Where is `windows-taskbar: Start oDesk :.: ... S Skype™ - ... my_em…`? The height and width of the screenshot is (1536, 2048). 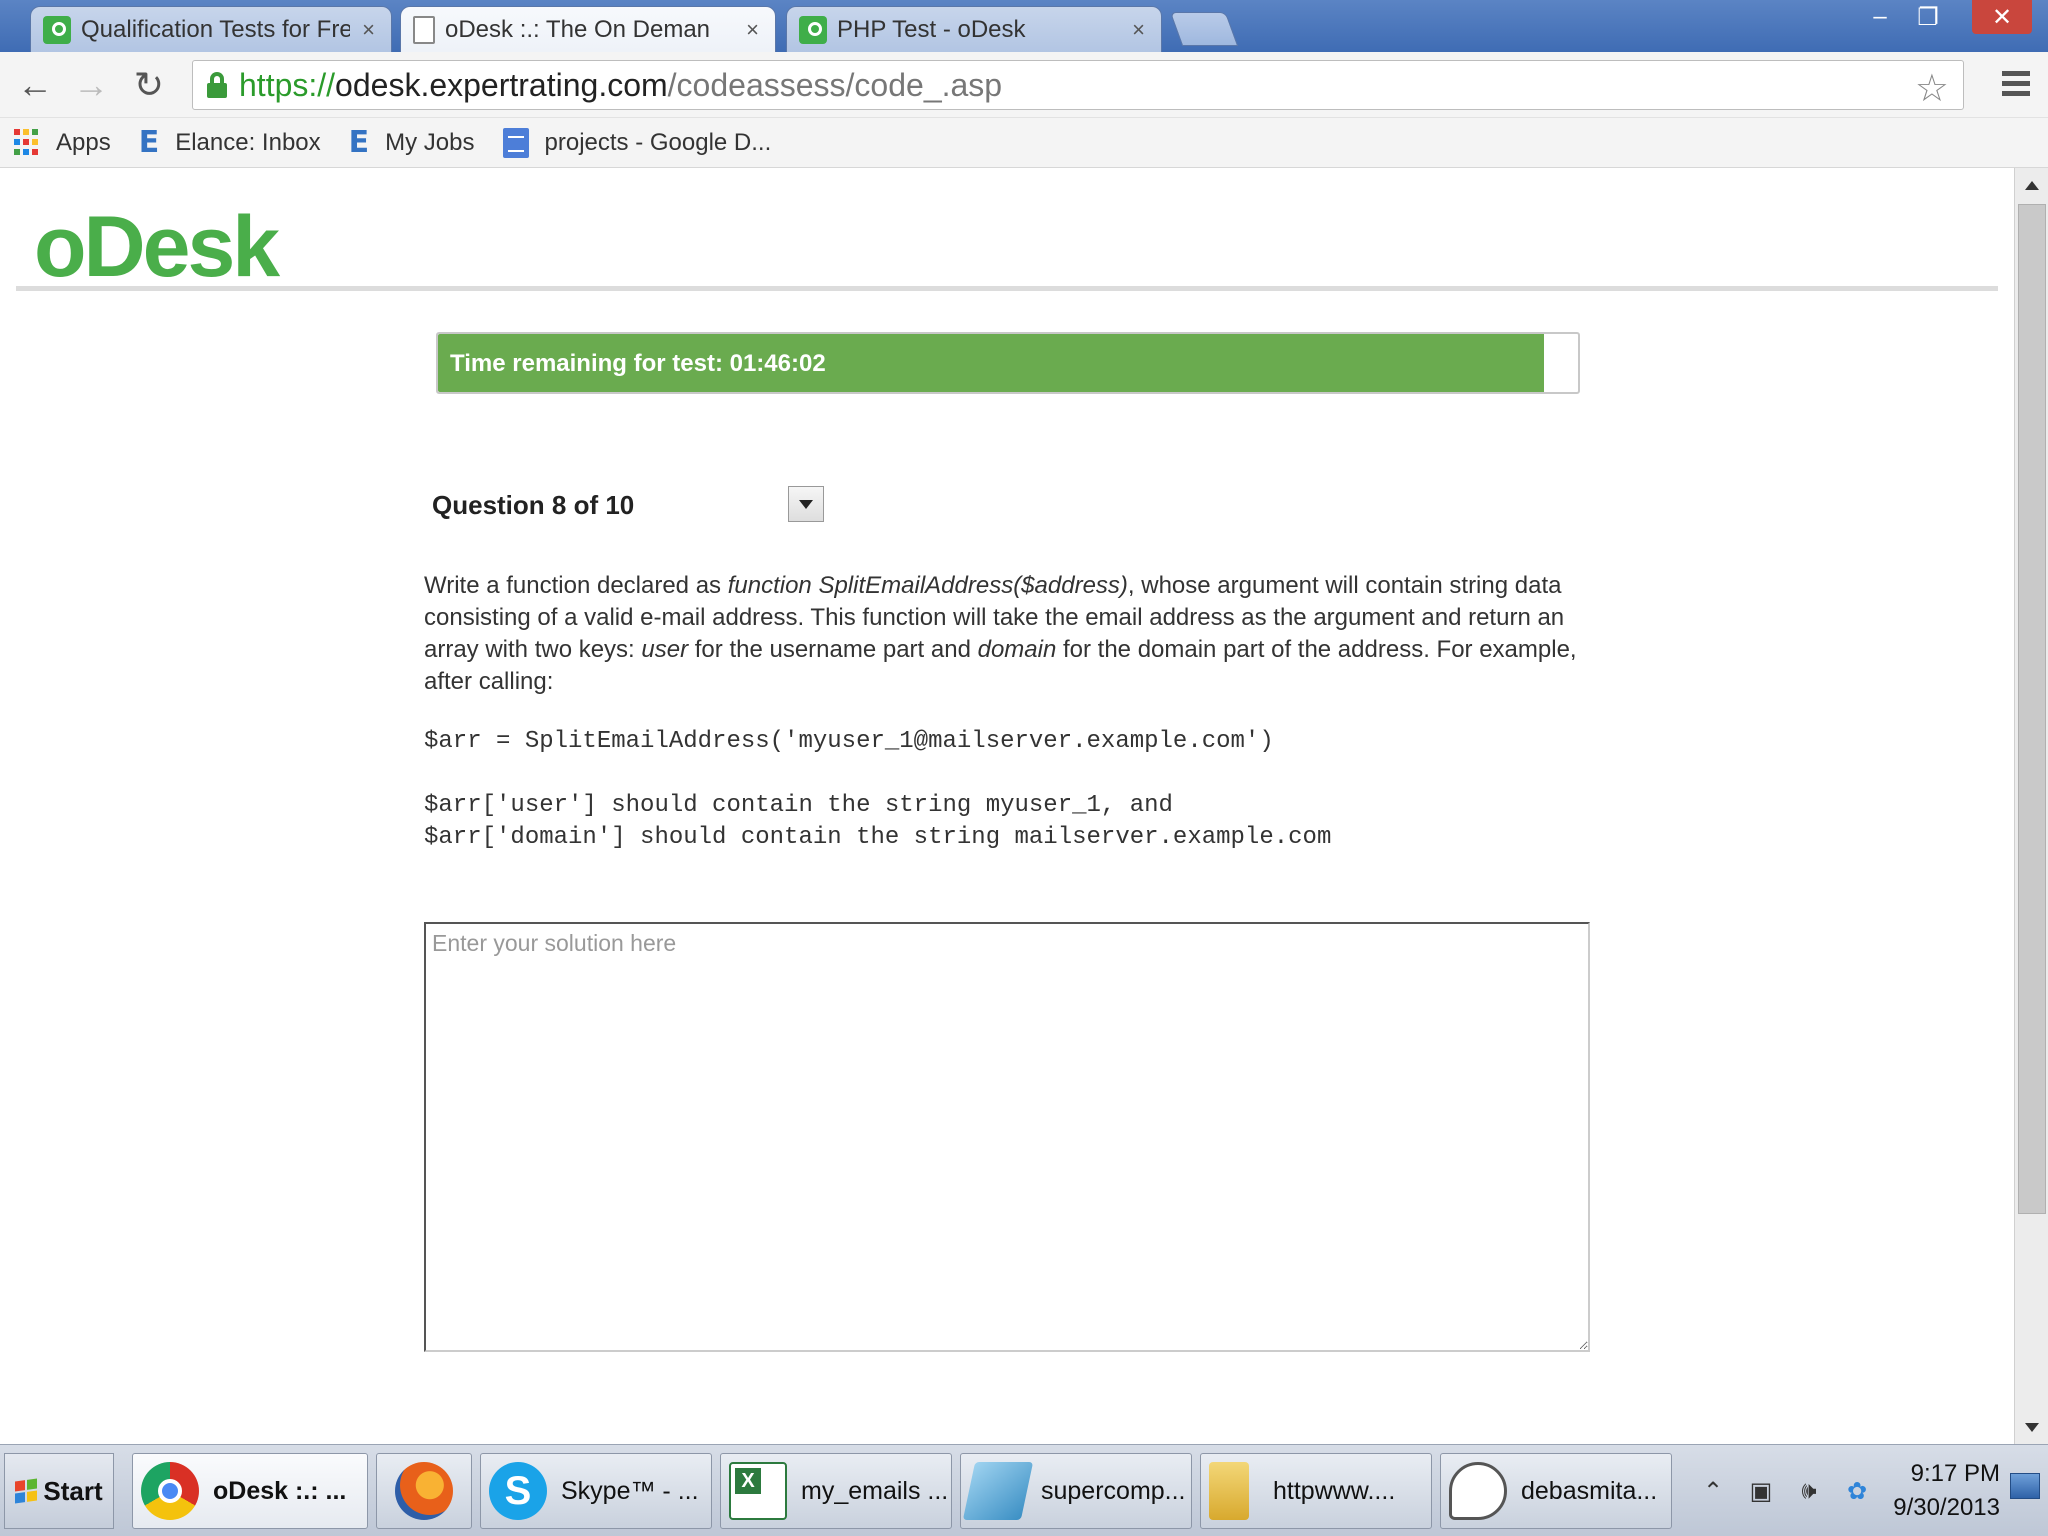 windows-taskbar: Start oDesk :.: ... S Skype™ - ... my_em… is located at coordinates (1024, 1490).